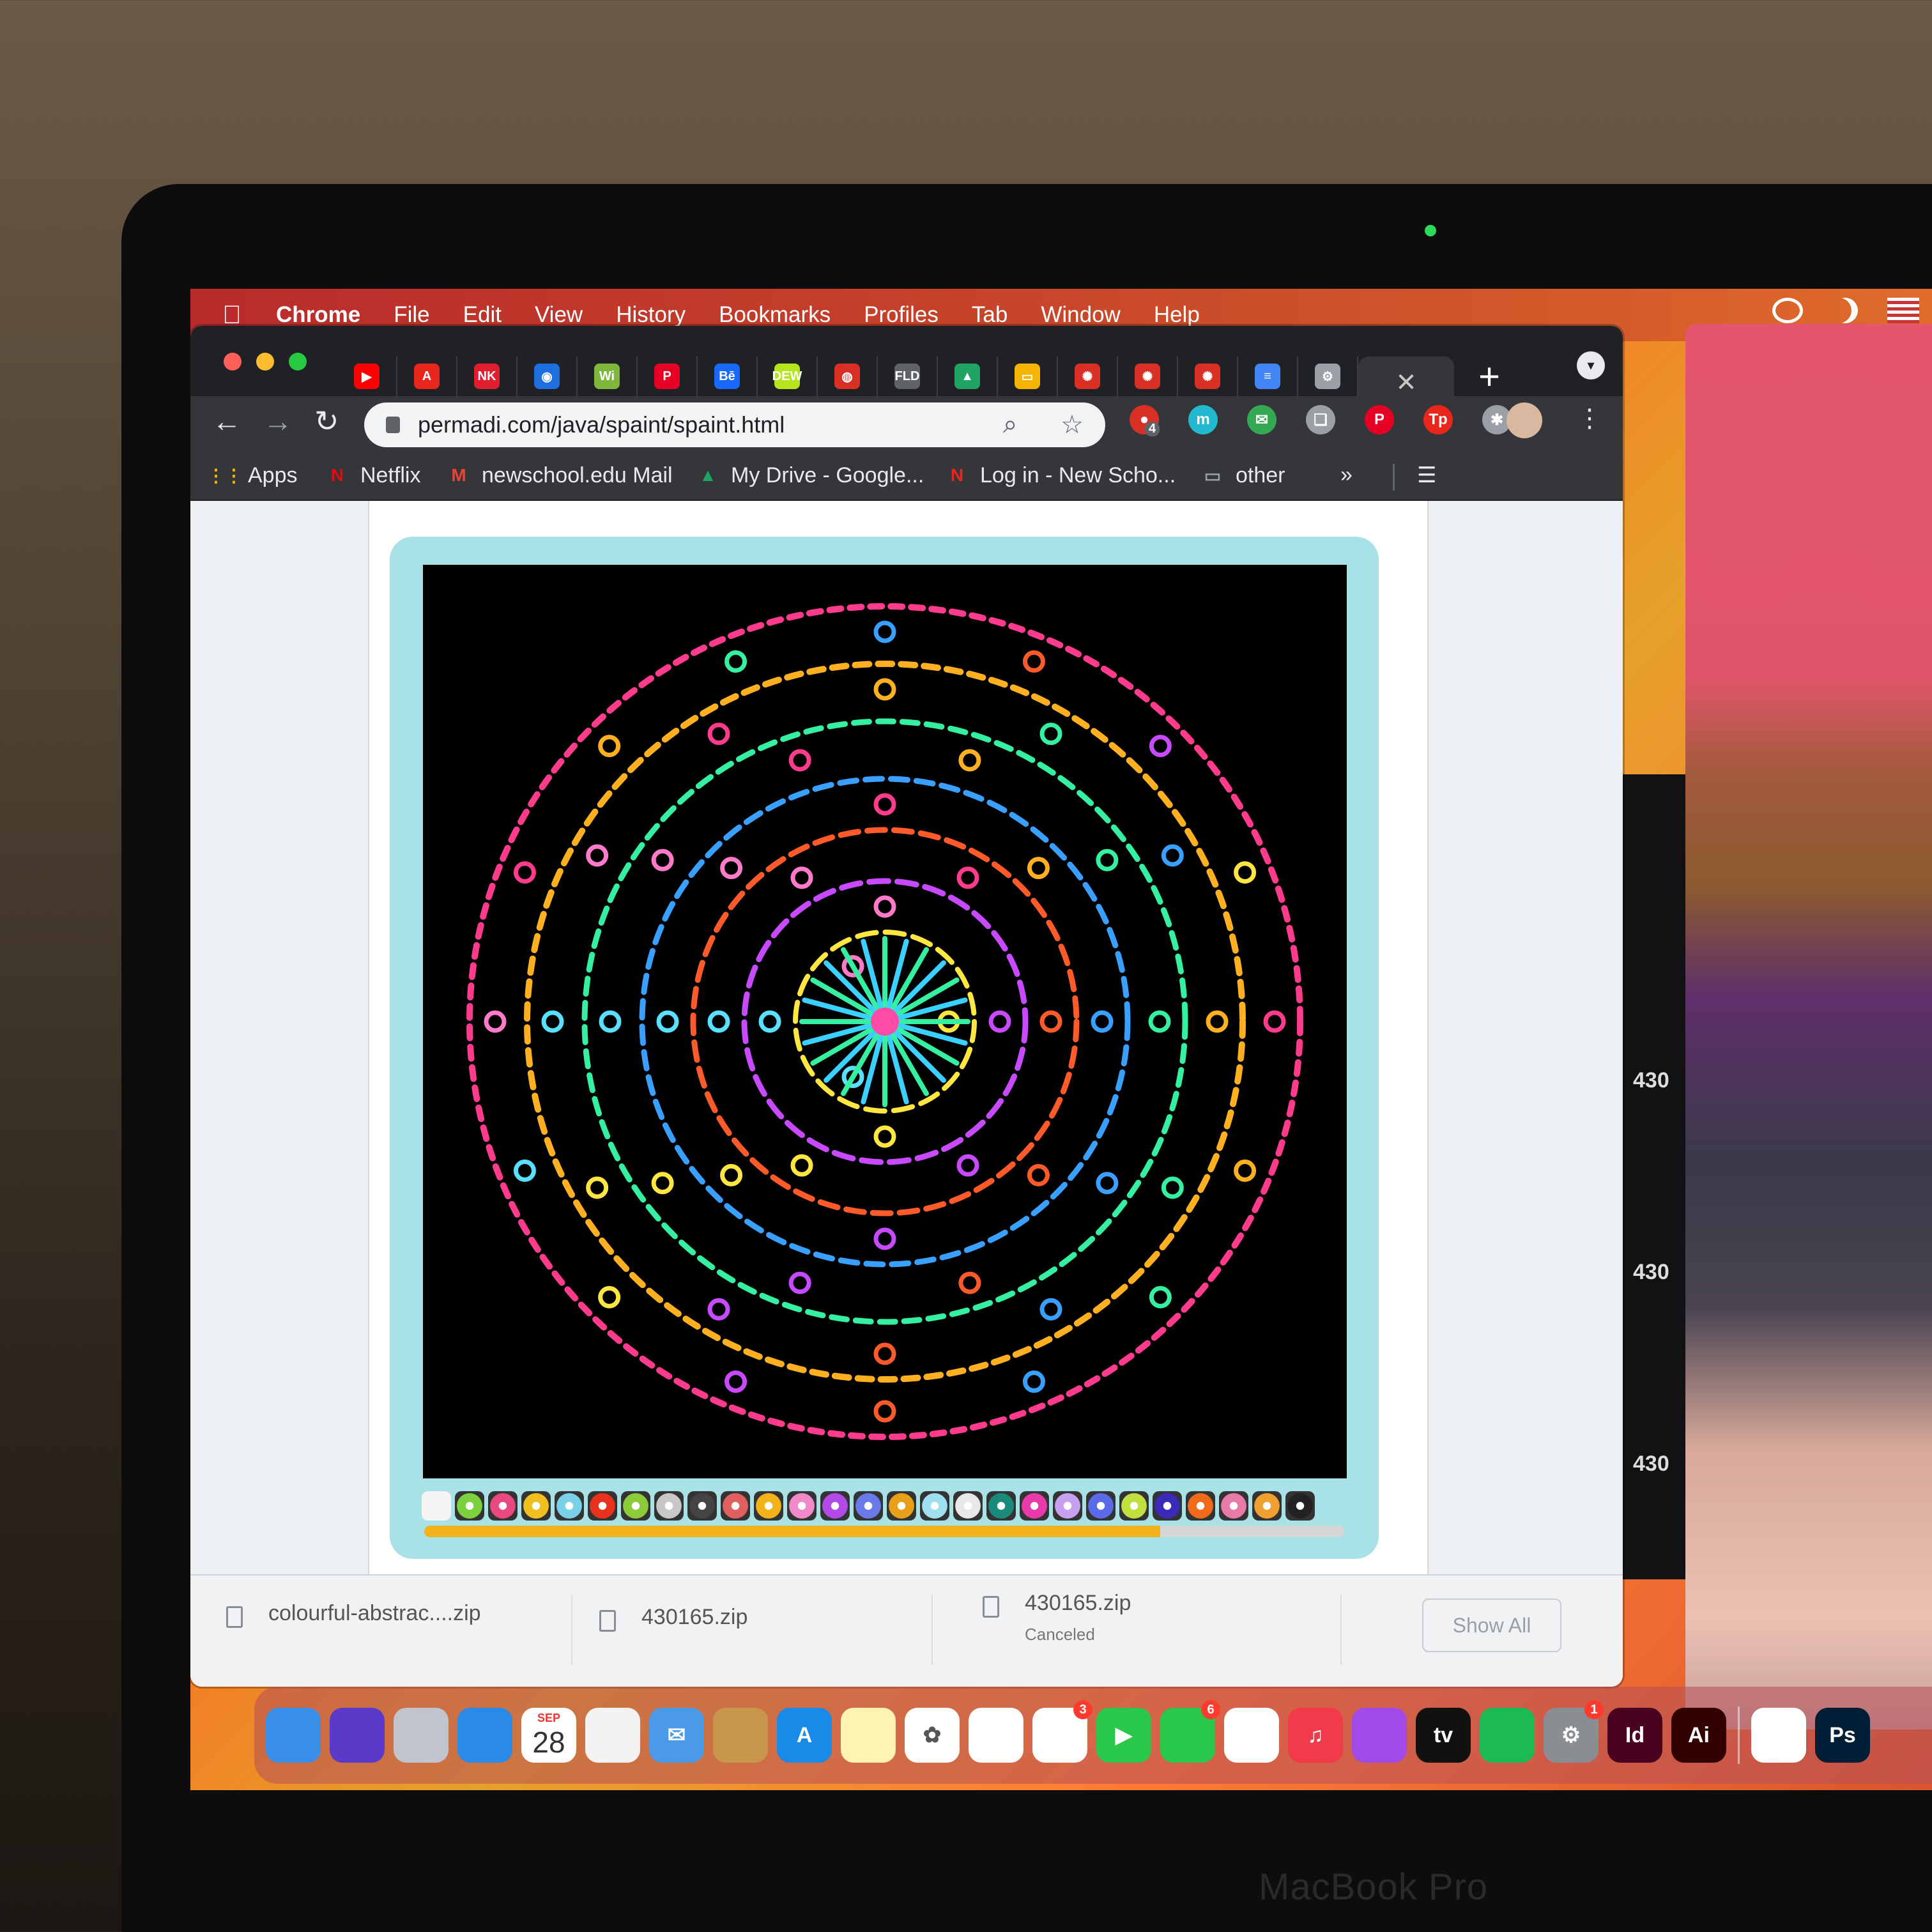 The width and height of the screenshot is (1932, 1932). Describe the element at coordinates (901, 315) in the screenshot. I see `menu-profiles: Profiles` at that location.